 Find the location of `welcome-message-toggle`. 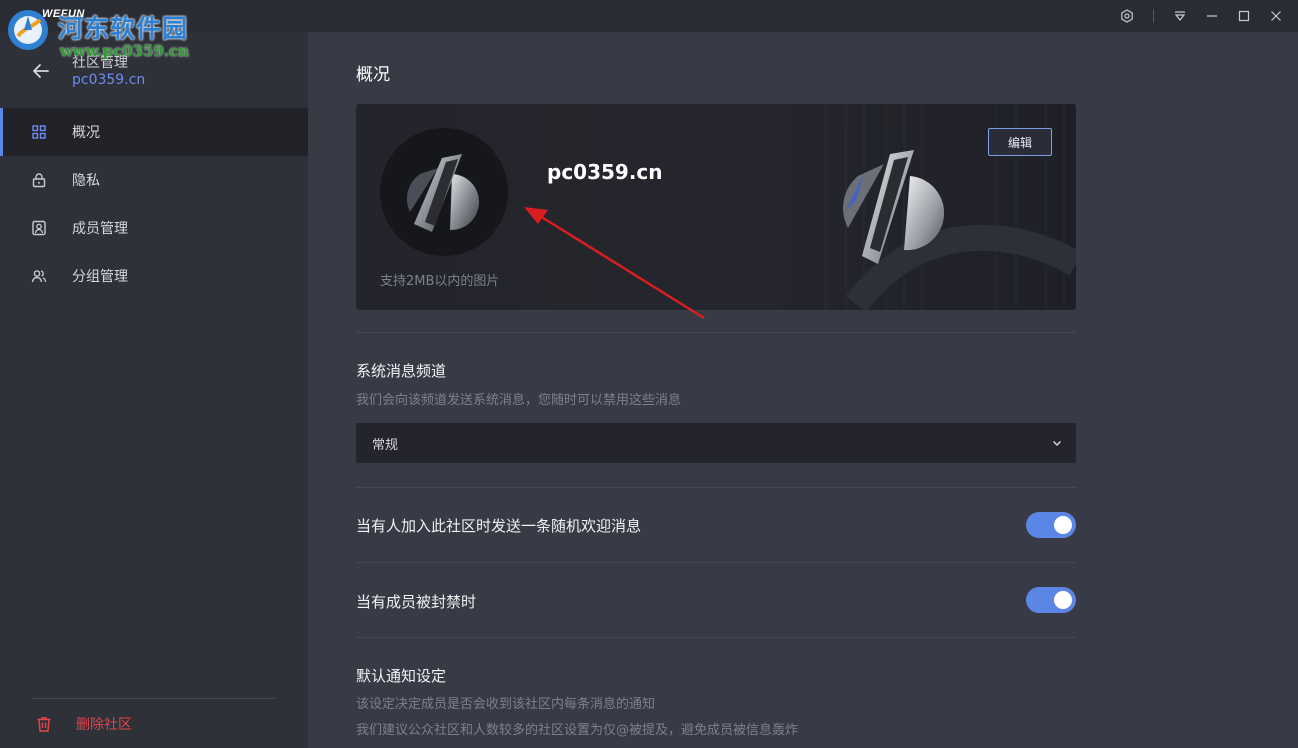

welcome-message-toggle is located at coordinates (1051, 525).